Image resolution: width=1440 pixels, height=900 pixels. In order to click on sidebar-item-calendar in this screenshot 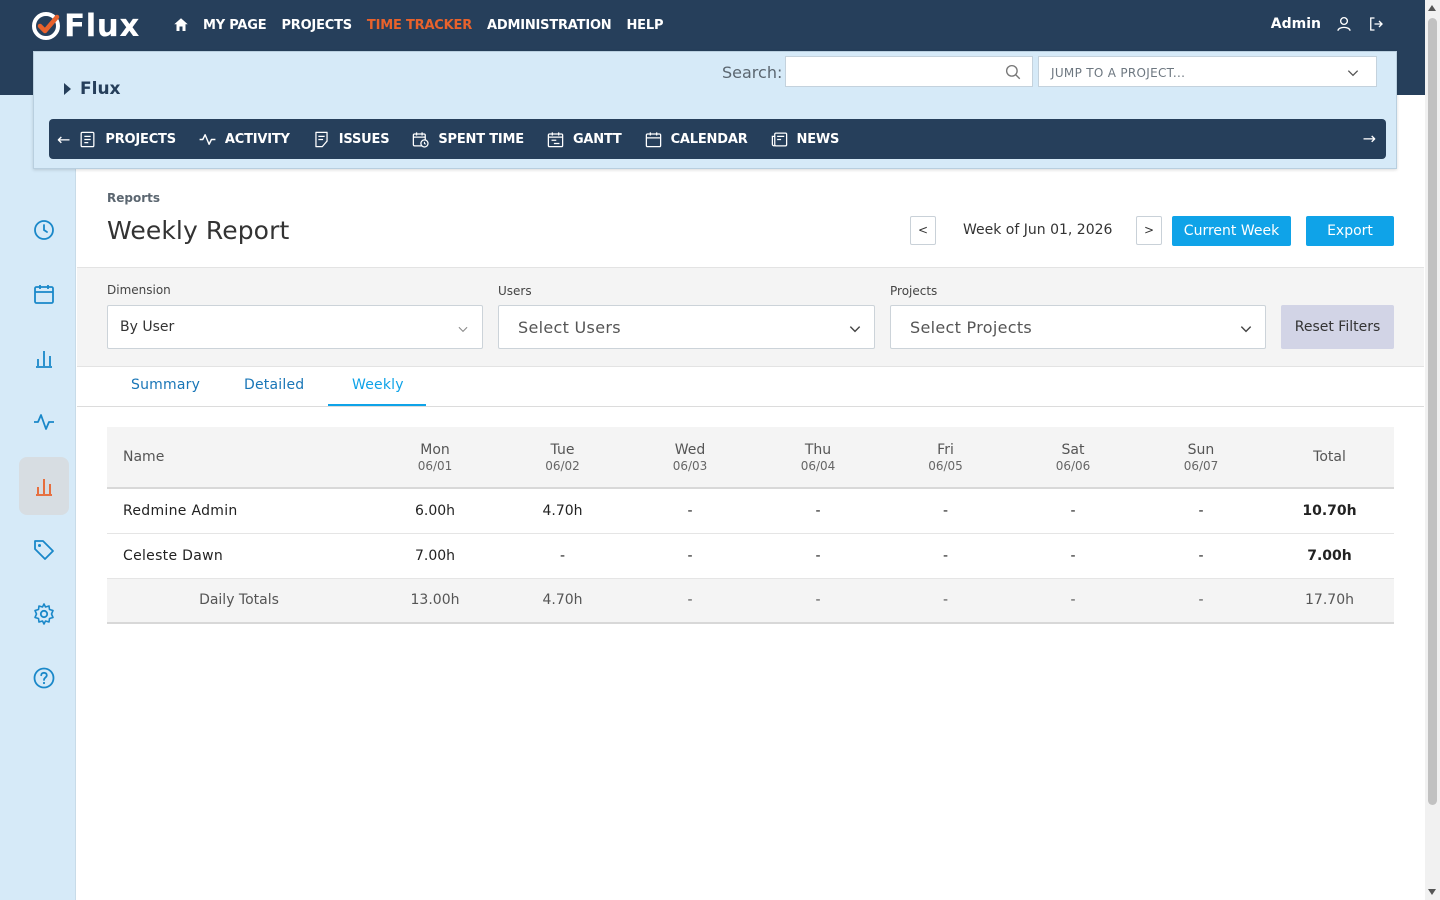, I will do `click(44, 294)`.